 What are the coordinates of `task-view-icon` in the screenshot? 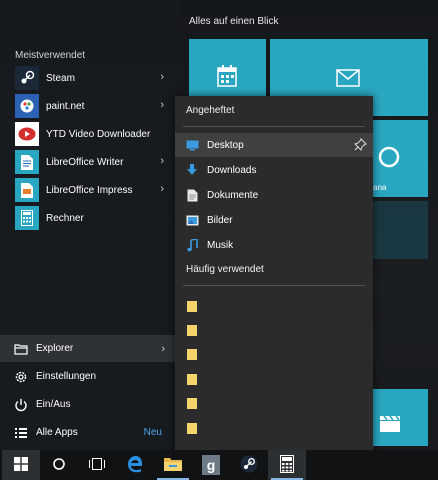 It's located at (97, 465).